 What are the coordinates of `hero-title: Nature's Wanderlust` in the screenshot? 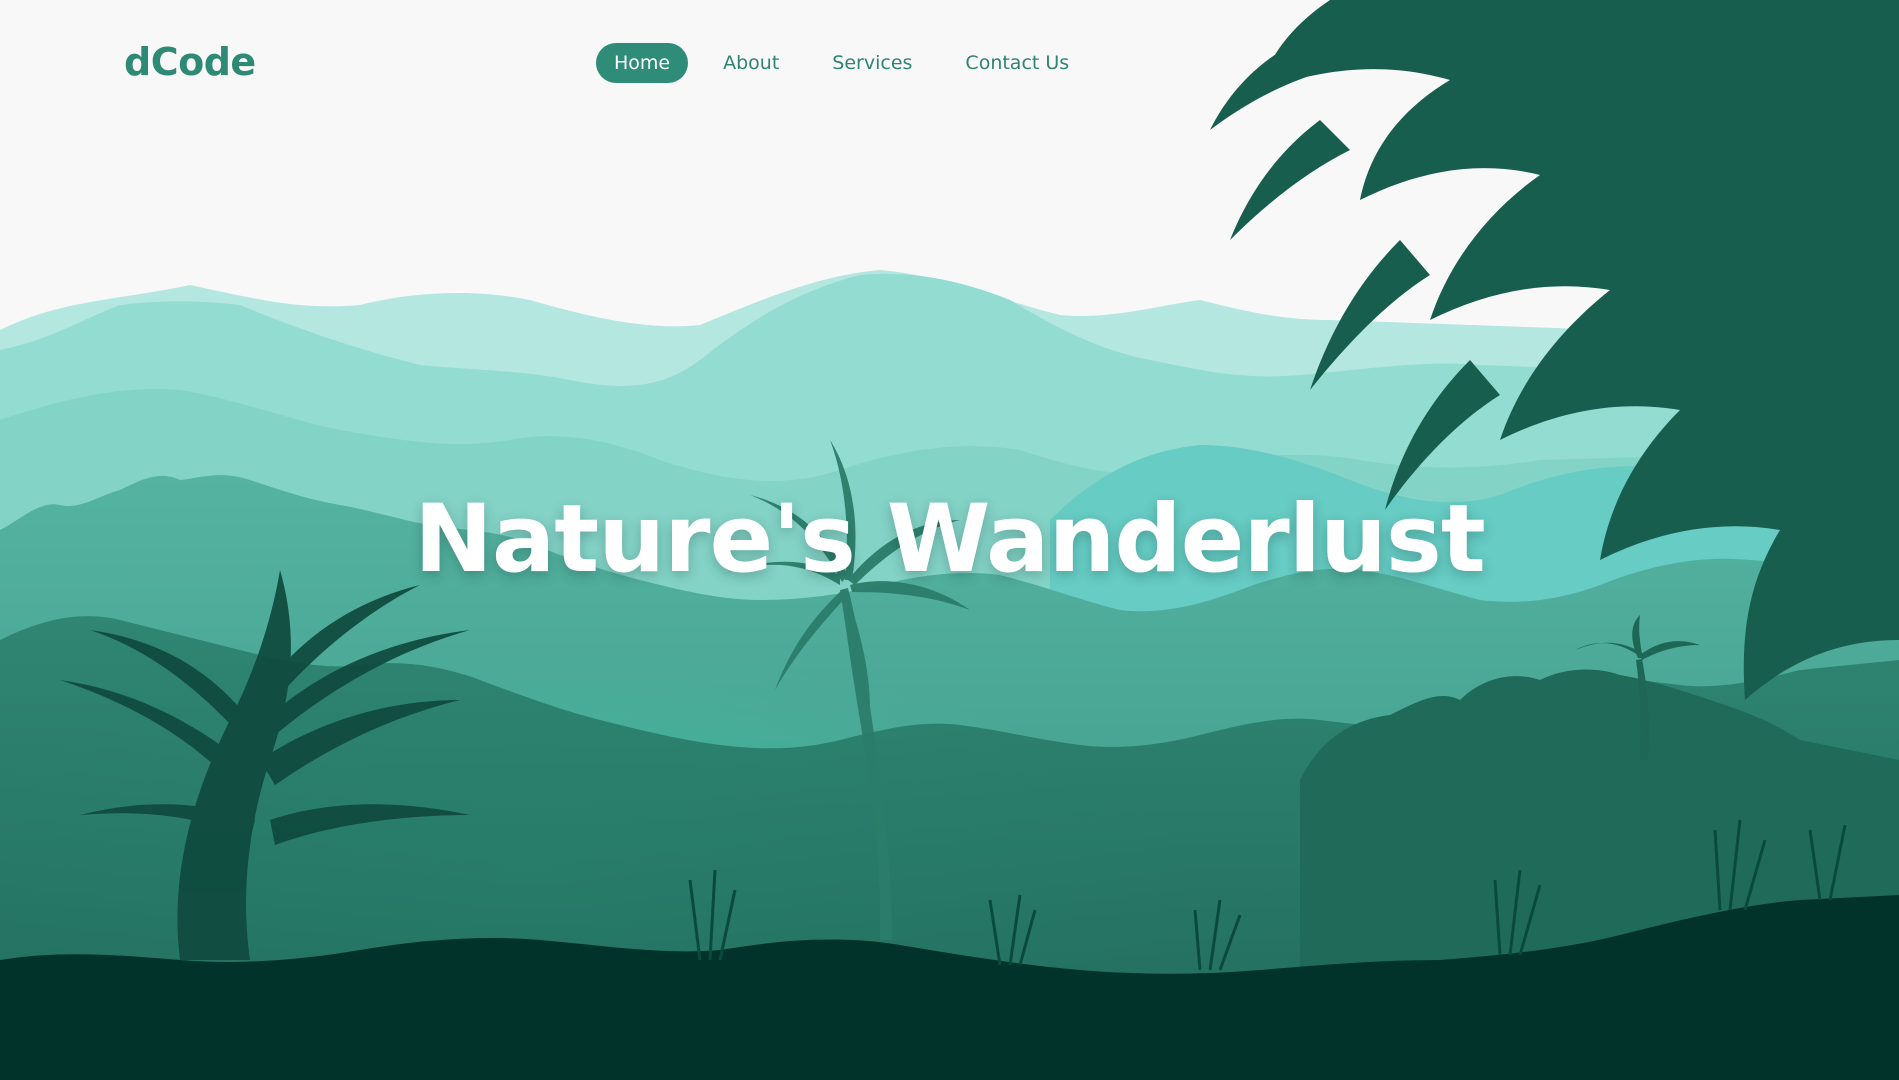 It's located at (950, 539).